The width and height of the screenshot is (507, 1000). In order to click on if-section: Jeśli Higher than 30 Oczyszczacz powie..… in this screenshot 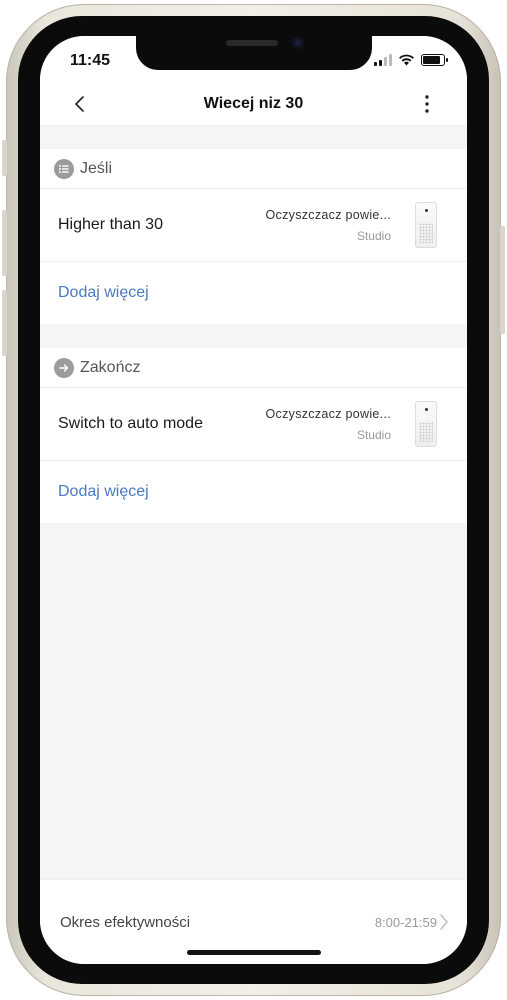, I will do `click(253, 236)`.